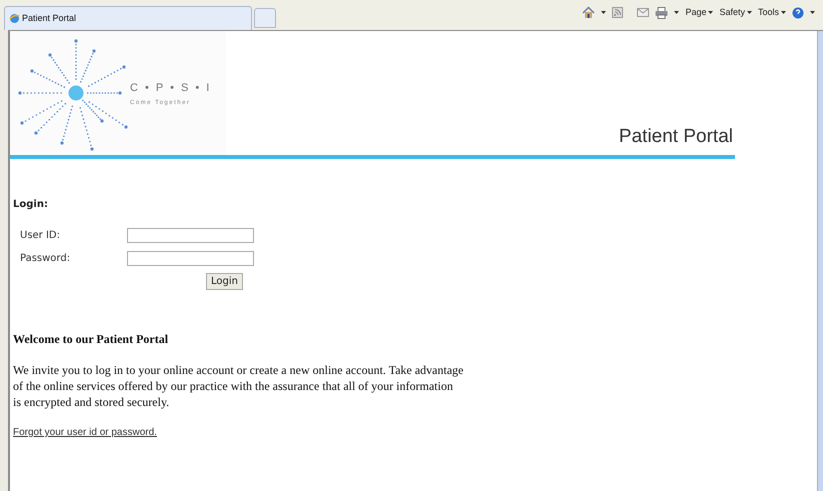 The width and height of the screenshot is (823, 491). Describe the element at coordinates (798, 12) in the screenshot. I see `help-icon` at that location.